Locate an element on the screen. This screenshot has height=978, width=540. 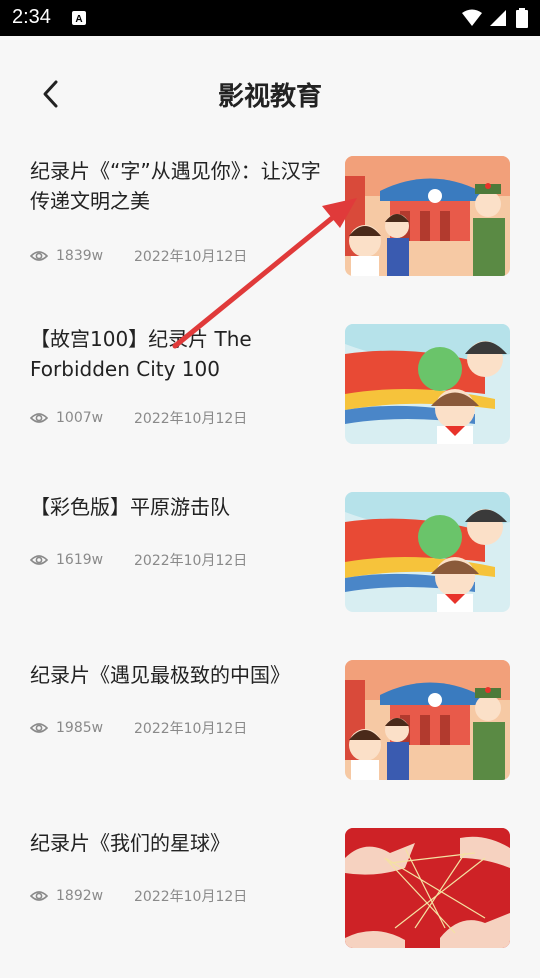
item-meta: 1985w 2022年10月12日 is located at coordinates (138, 728).